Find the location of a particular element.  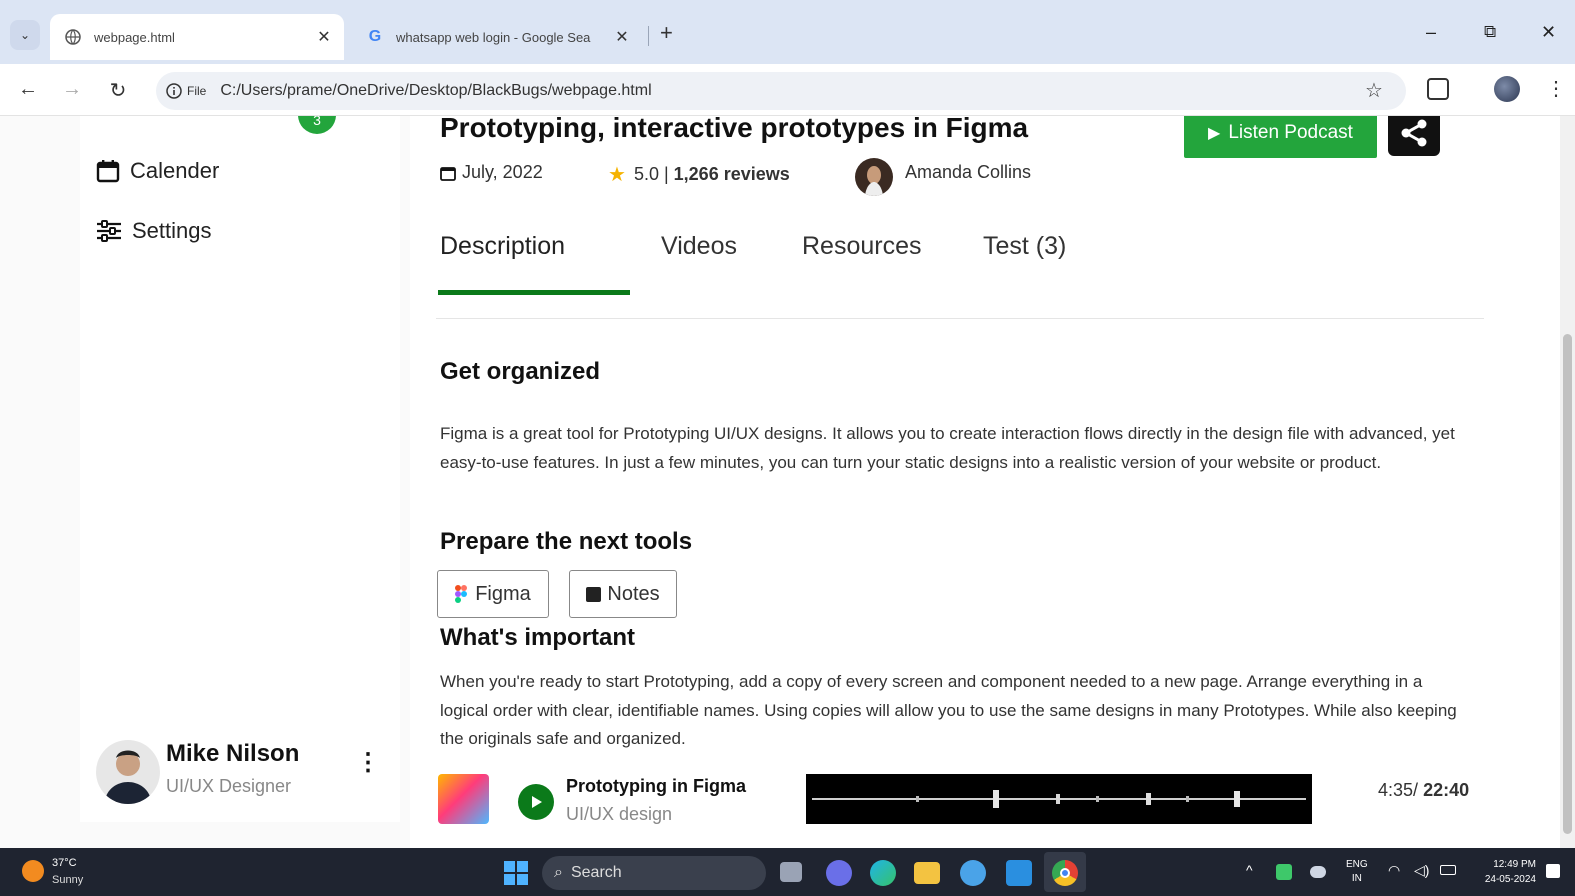

wifi-icon: ◠ is located at coordinates (1394, 870).